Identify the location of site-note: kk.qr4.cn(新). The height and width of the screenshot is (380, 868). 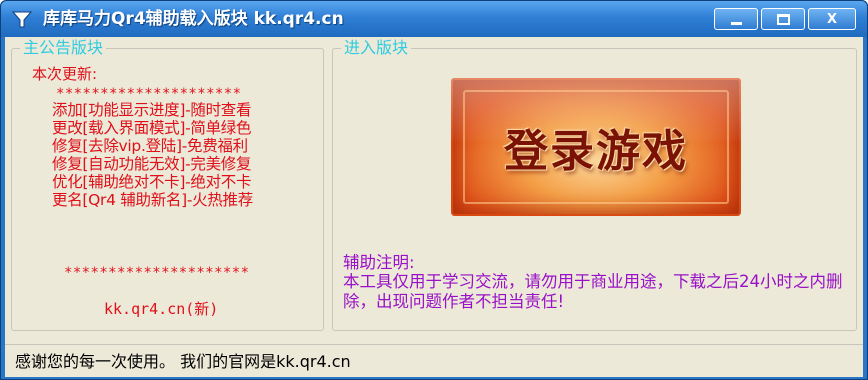
(161, 309).